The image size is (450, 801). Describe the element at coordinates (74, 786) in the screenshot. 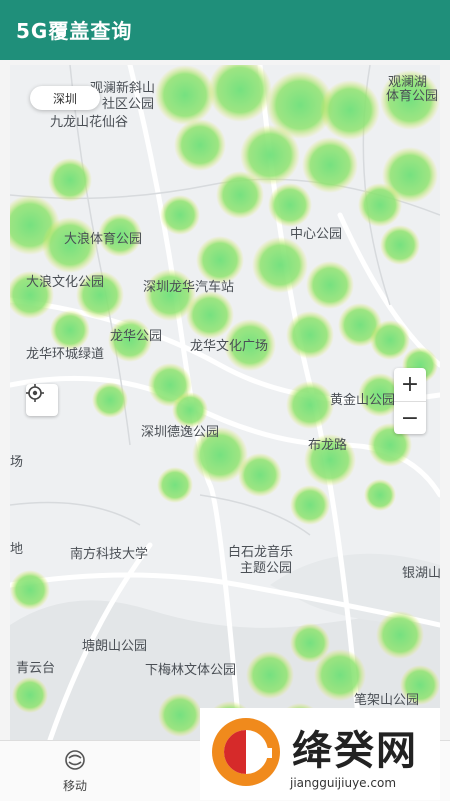

I see `tab-label: 移动` at that location.